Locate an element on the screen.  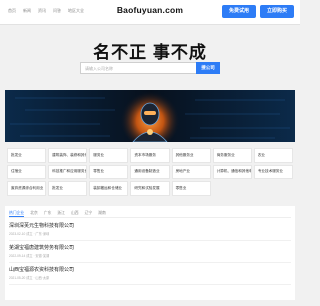
category-item: 房地产业 is located at coordinates (191, 172).